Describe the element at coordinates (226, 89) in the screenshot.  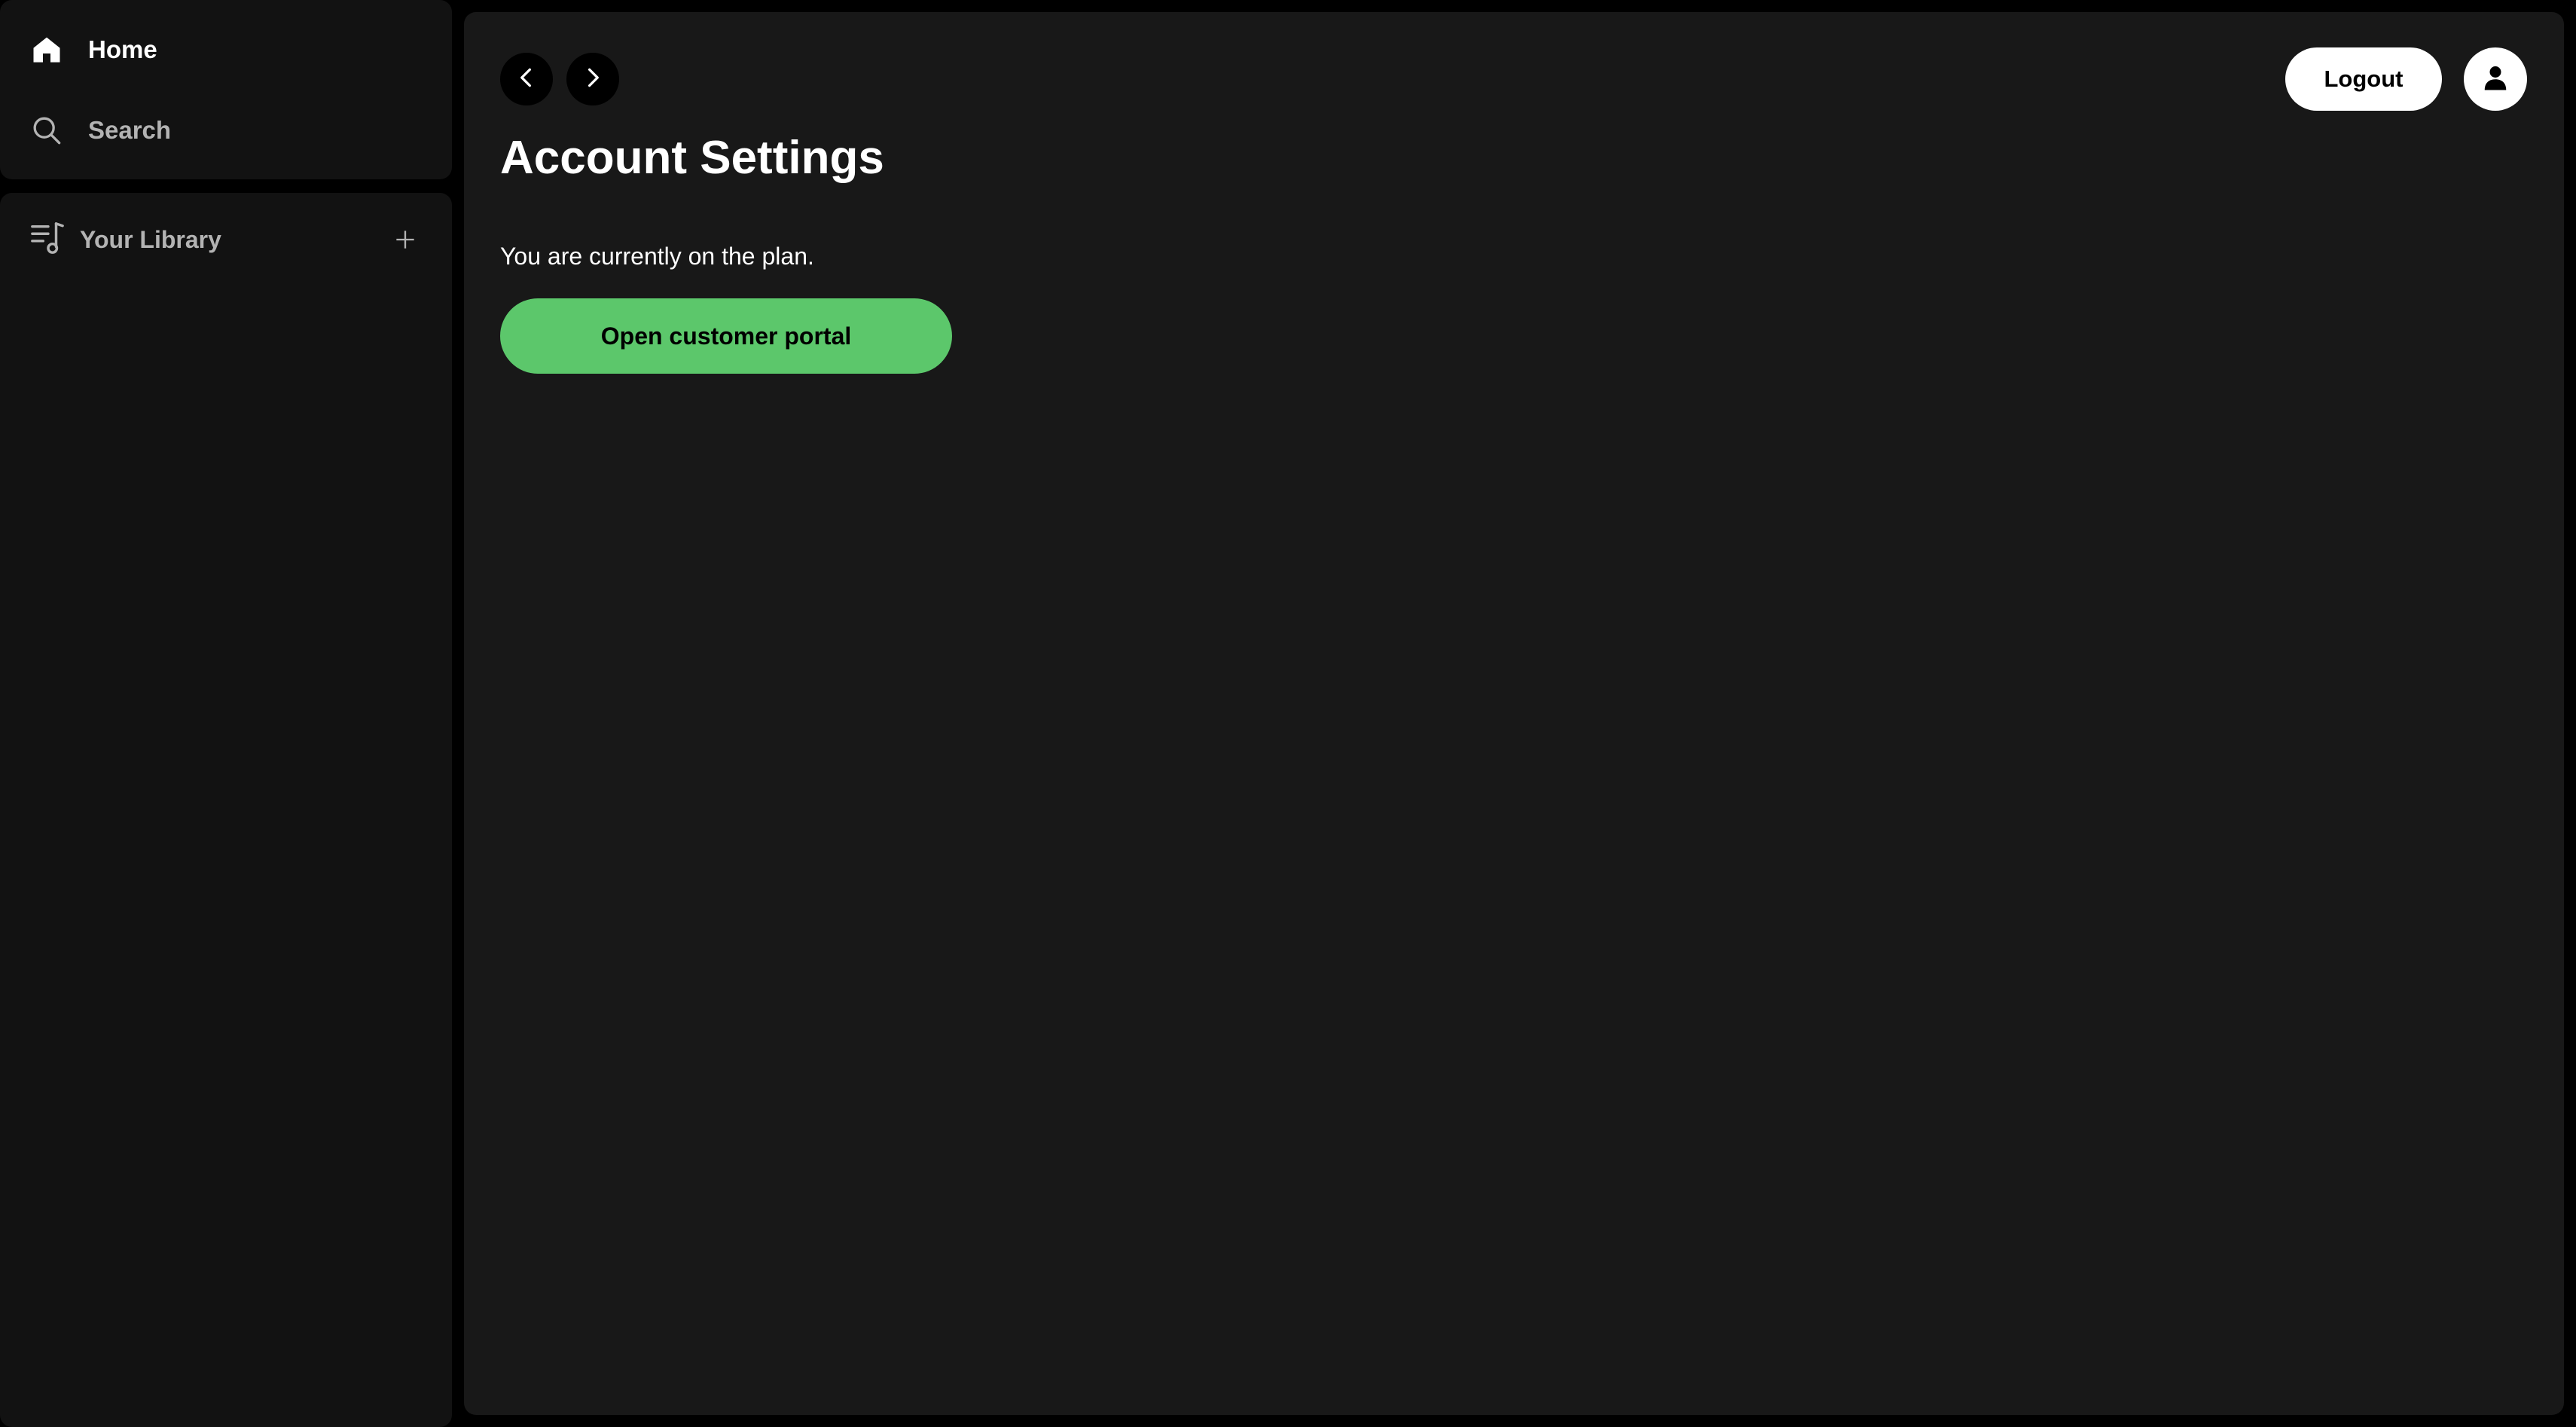
I see `sidebar-nav: Home Search` at that location.